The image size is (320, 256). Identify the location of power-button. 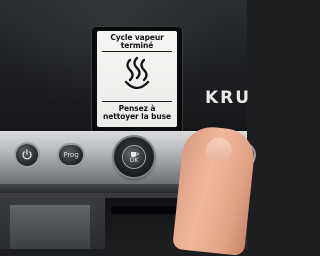
(27, 155).